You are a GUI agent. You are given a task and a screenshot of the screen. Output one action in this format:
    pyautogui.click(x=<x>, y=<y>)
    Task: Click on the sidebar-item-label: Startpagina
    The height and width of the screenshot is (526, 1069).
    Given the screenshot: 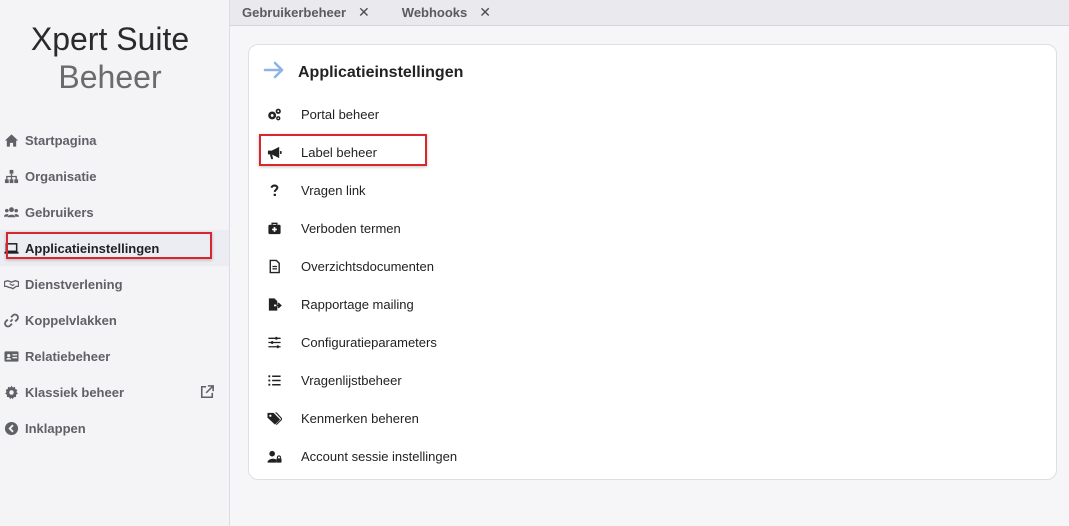 What is the action you would take?
    pyautogui.click(x=61, y=140)
    